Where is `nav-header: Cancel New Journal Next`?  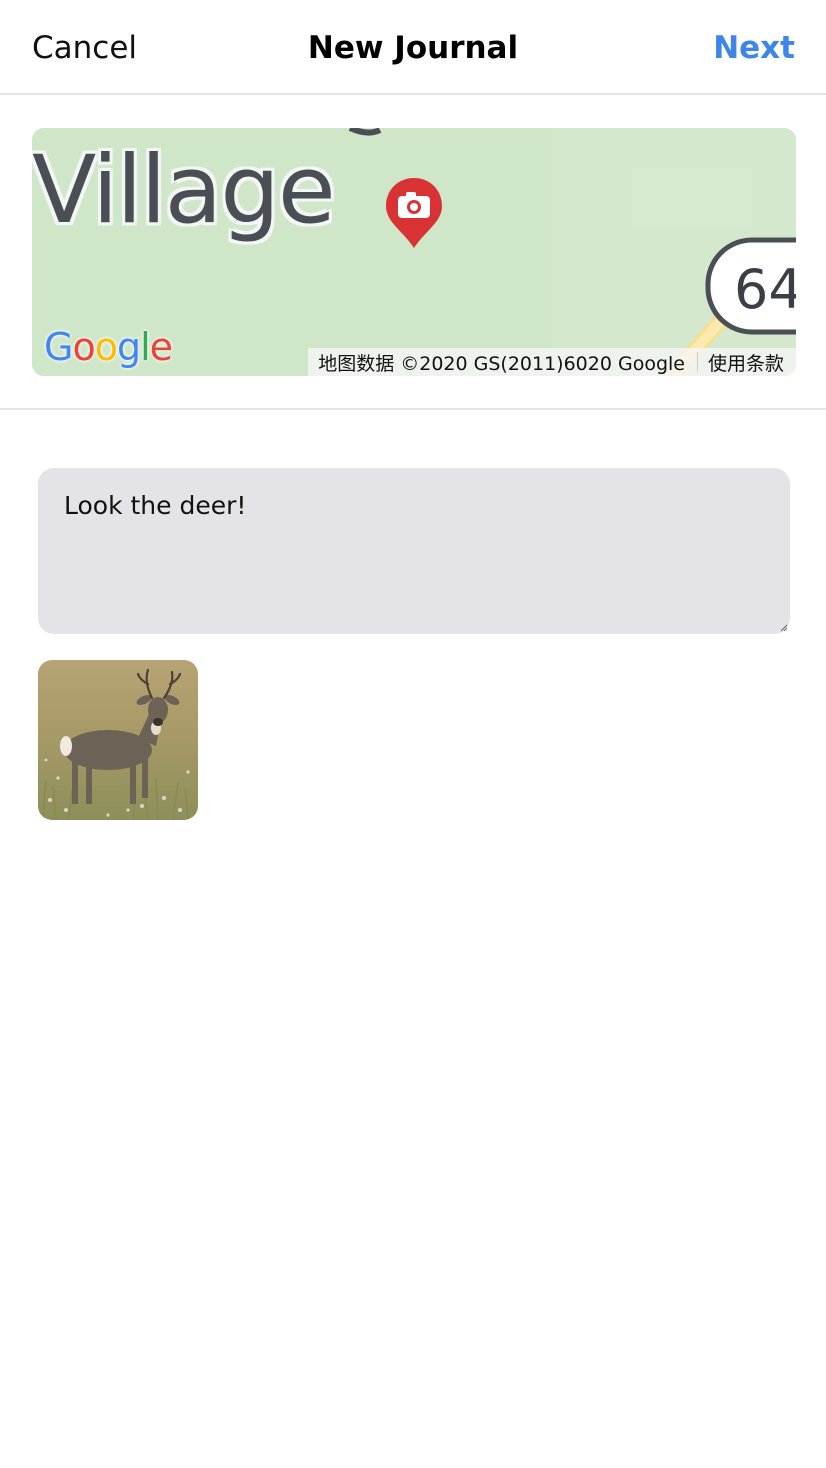
nav-header: Cancel New Journal Next is located at coordinates (413, 47).